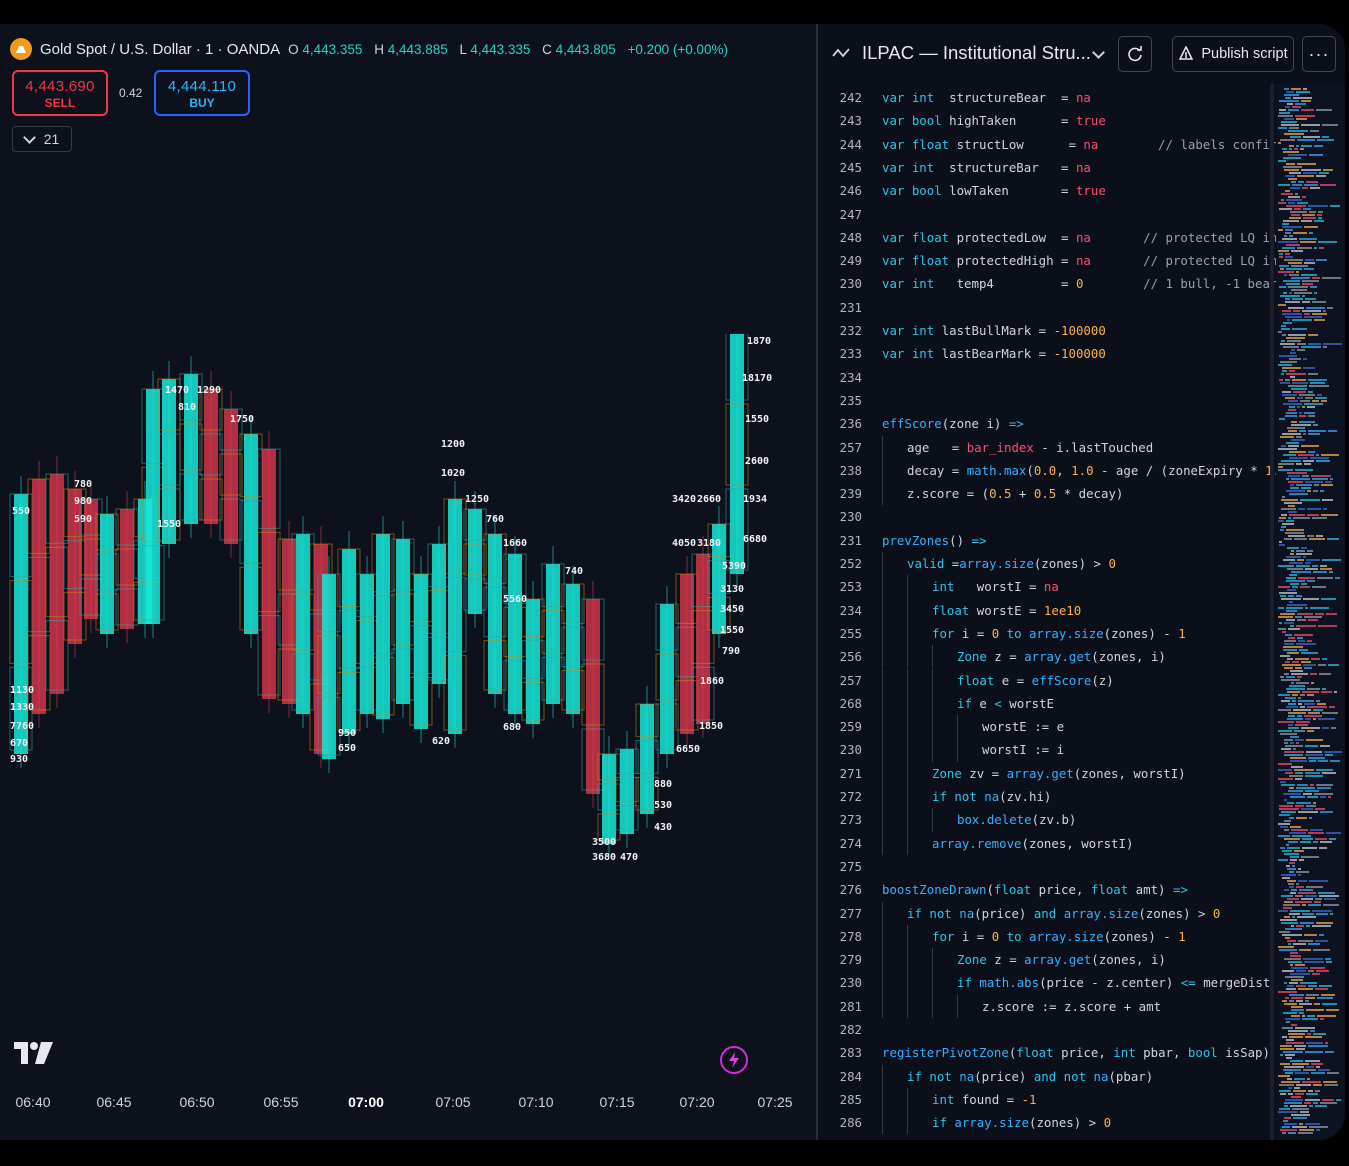 This screenshot has width=1349, height=1166. What do you see at coordinates (1048, 633) in the screenshot?
I see `code-line: 255 for i = 0 to array.size(zones) - 1` at bounding box center [1048, 633].